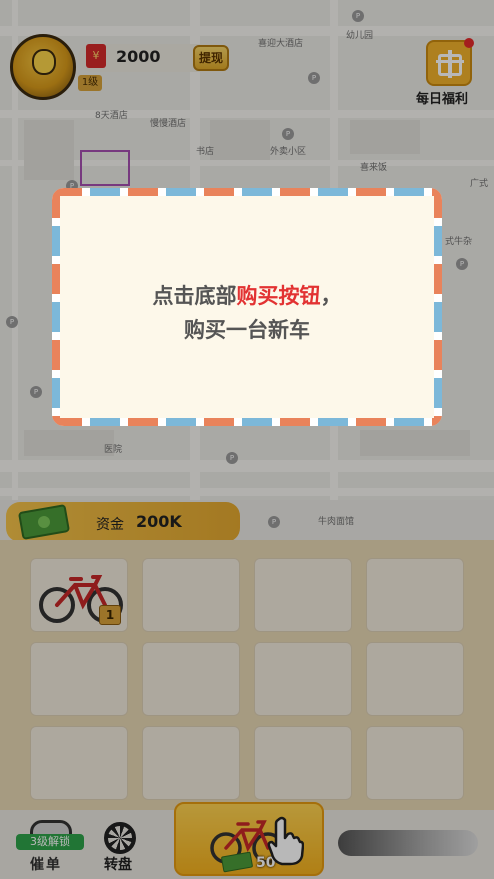 The image size is (494, 879). What do you see at coordinates (194, 296) in the screenshot?
I see `dialog-text-prefix: 点击底部` at bounding box center [194, 296].